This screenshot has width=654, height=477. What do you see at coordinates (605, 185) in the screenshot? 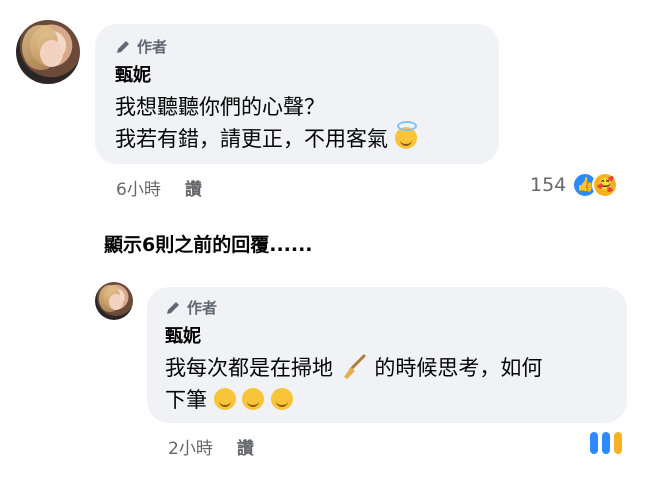
I see `care-icon: 🥰` at bounding box center [605, 185].